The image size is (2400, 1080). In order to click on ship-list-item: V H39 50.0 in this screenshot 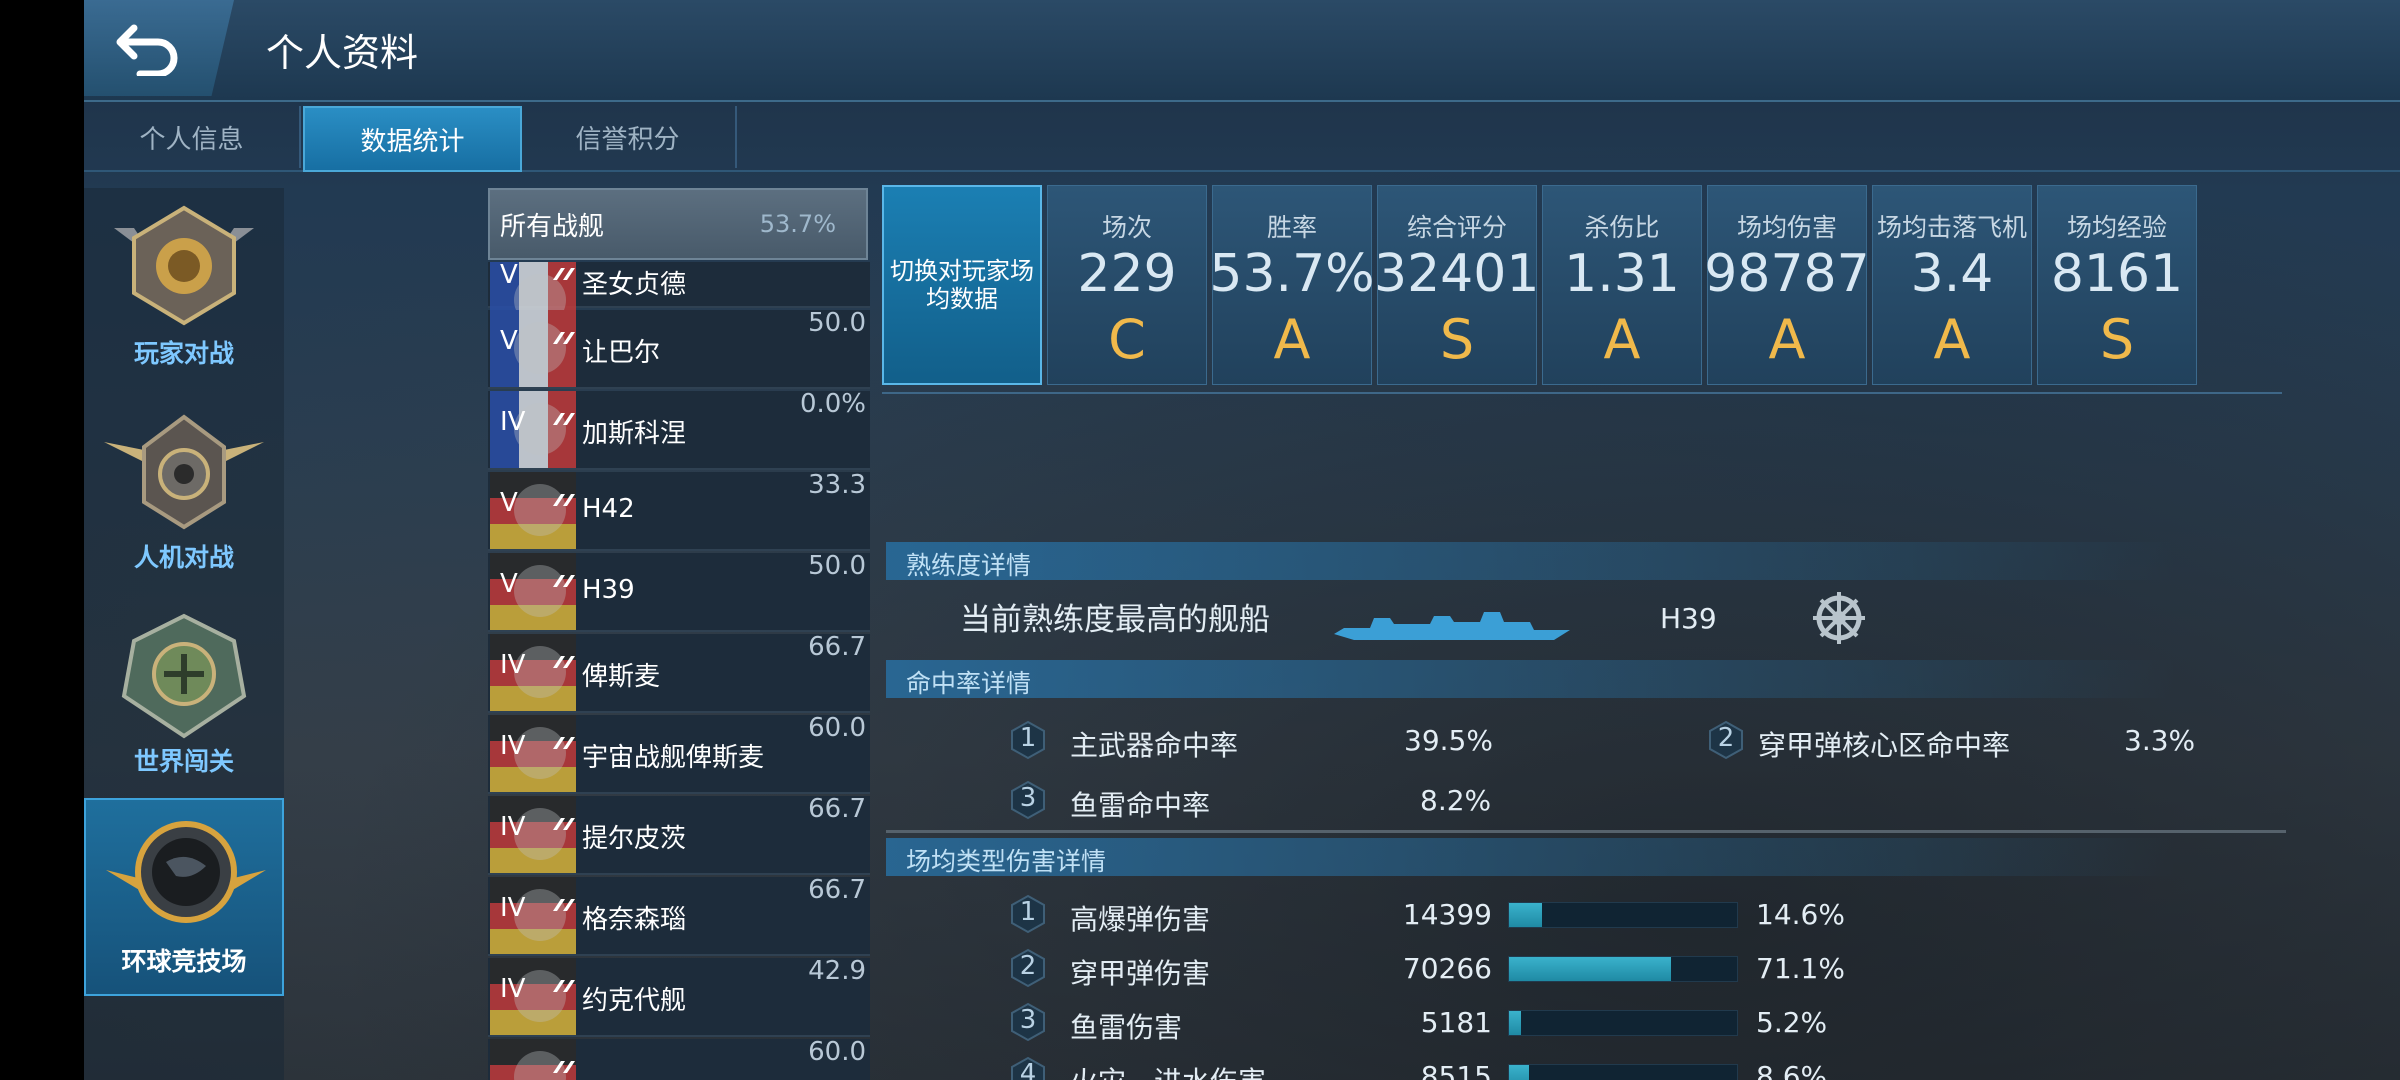, I will do `click(679, 591)`.